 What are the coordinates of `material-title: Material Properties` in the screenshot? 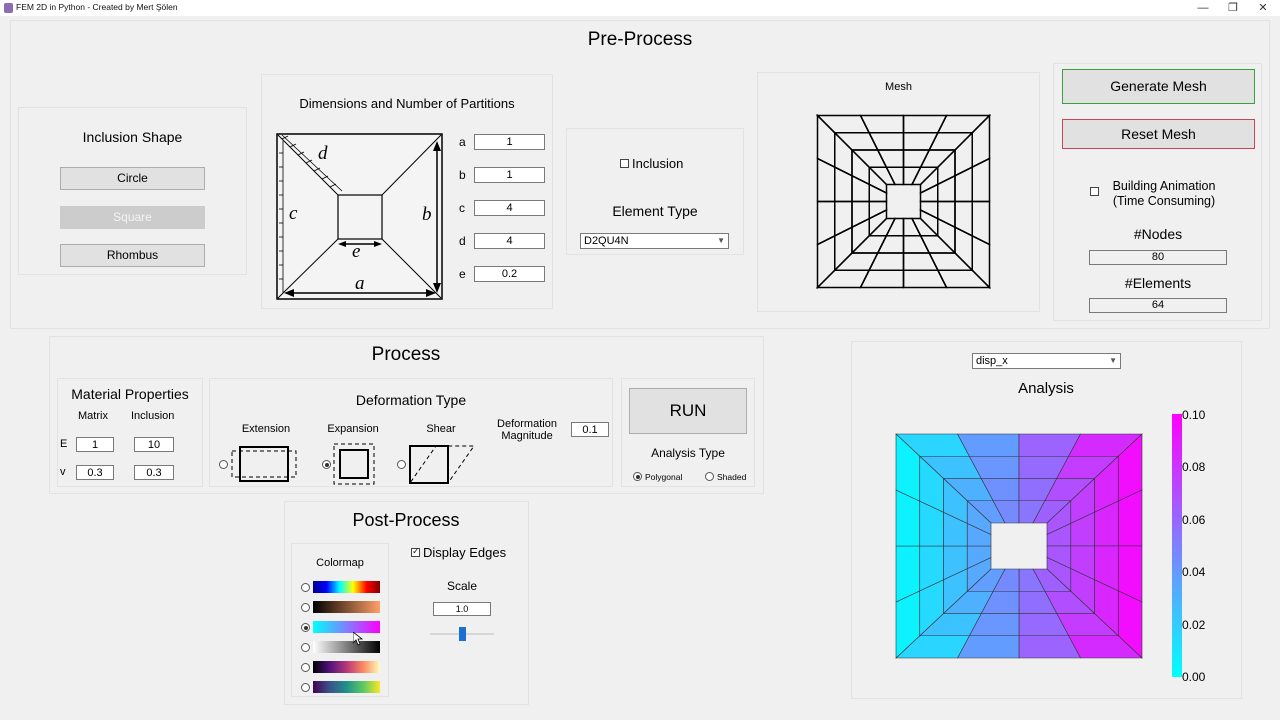 It's located at (130, 394).